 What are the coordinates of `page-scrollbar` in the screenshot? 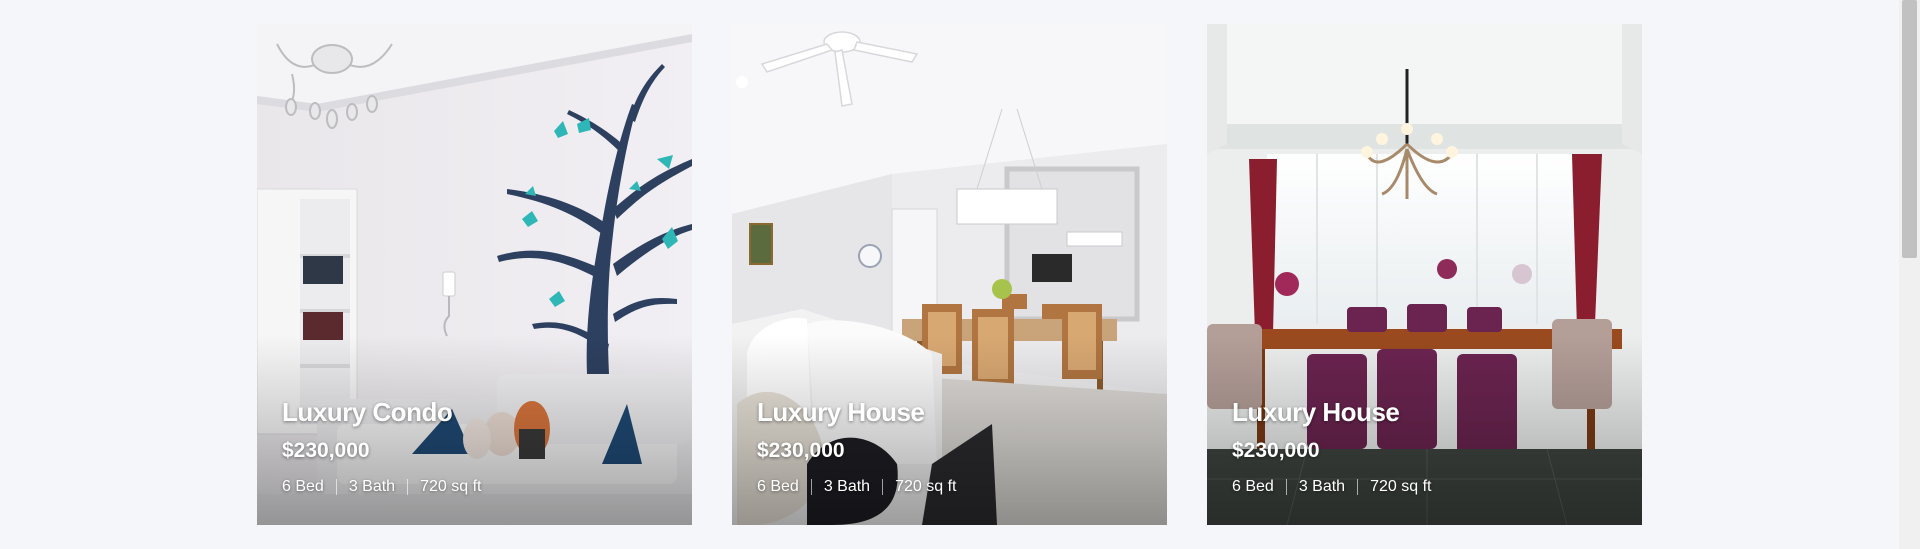 It's located at (1909, 274).